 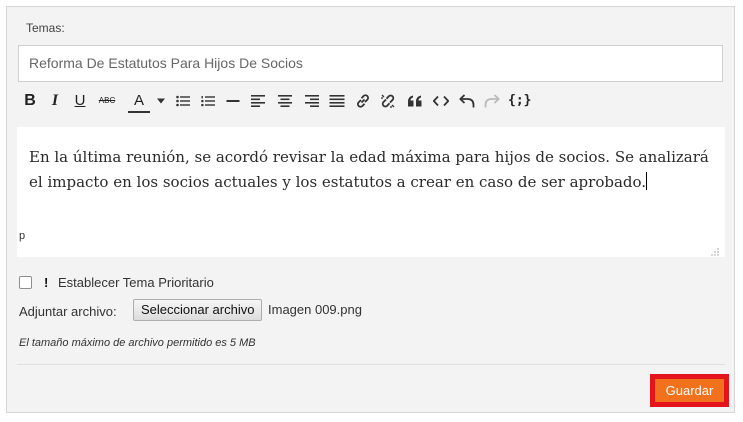 What do you see at coordinates (285, 101) in the screenshot?
I see `align-center-icon` at bounding box center [285, 101].